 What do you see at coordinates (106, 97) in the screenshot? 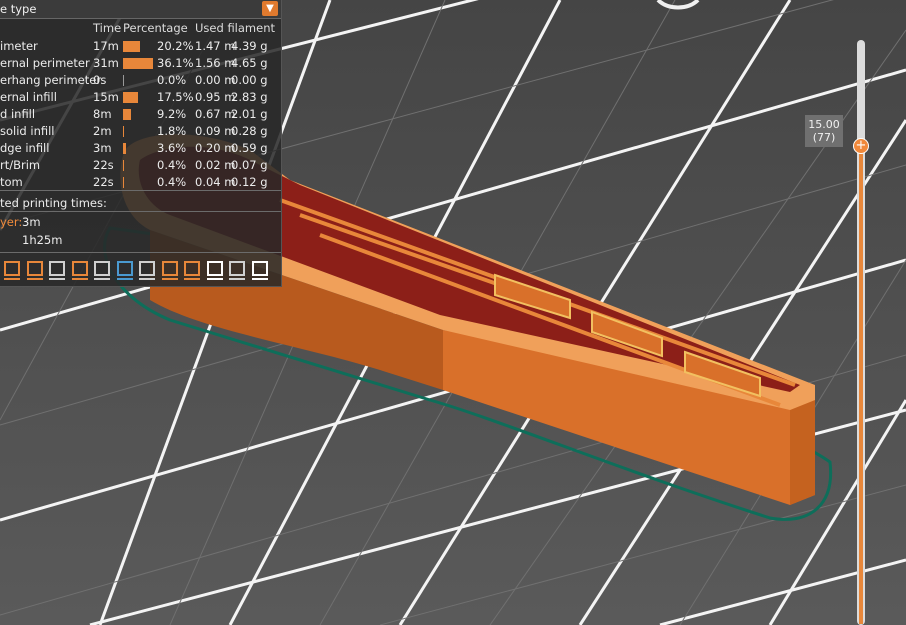
I see `feature-time: 15m` at bounding box center [106, 97].